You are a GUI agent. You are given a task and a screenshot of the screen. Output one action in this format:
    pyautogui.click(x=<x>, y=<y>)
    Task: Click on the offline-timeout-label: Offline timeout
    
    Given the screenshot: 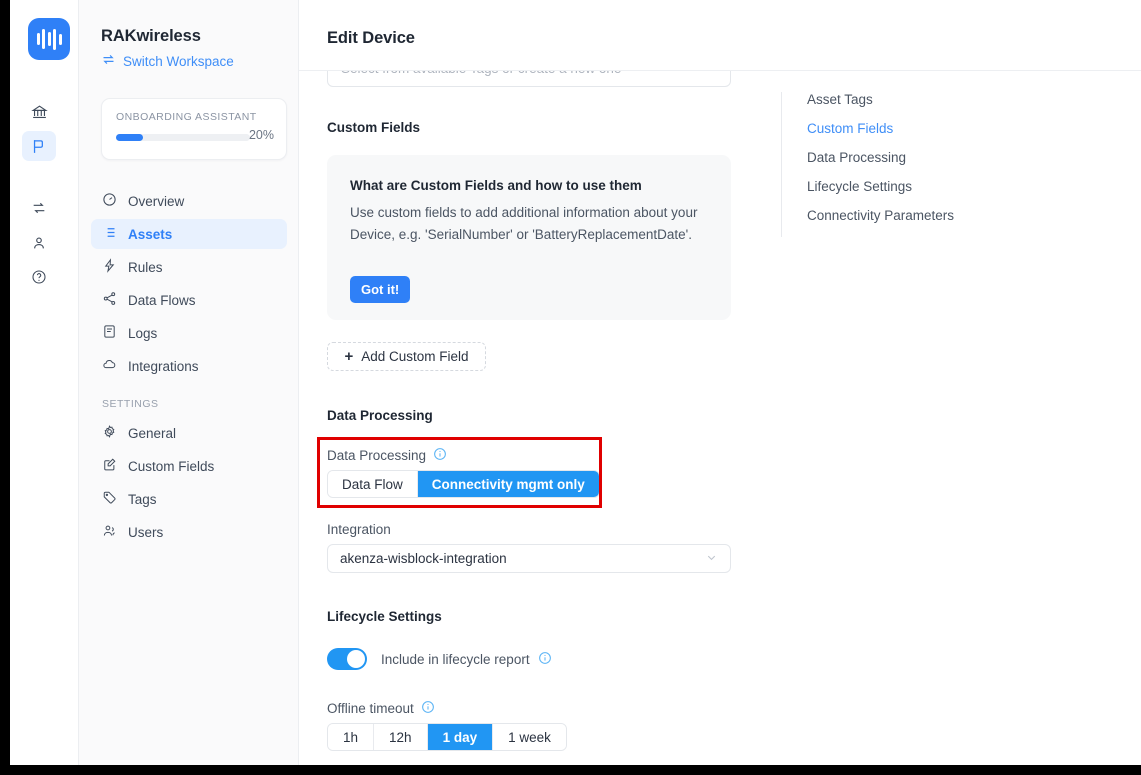 What is the action you would take?
    pyautogui.click(x=381, y=708)
    